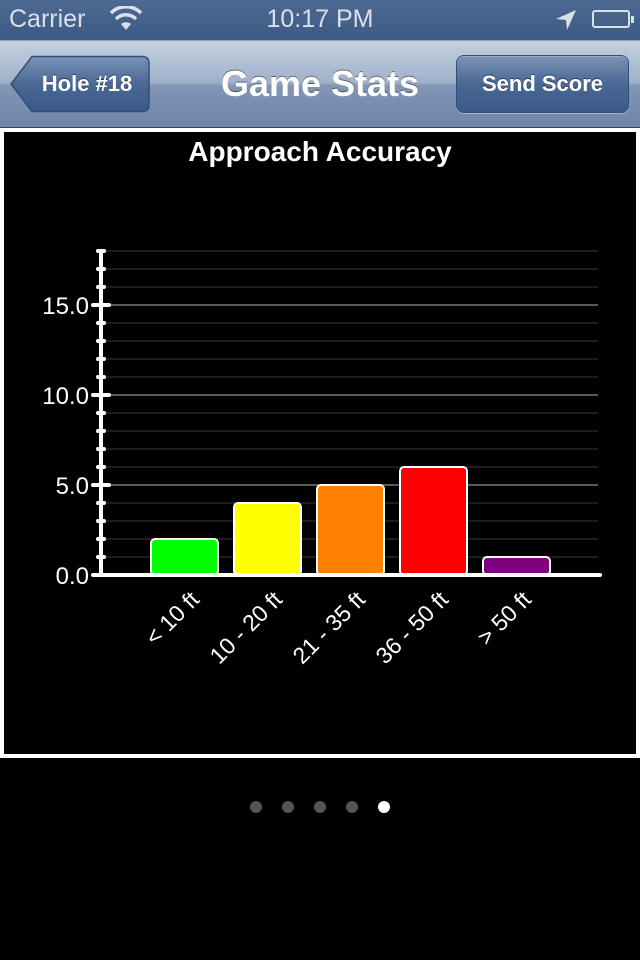 The height and width of the screenshot is (960, 640). What do you see at coordinates (72, 486) in the screenshot?
I see `y-tick-label: 5.0` at bounding box center [72, 486].